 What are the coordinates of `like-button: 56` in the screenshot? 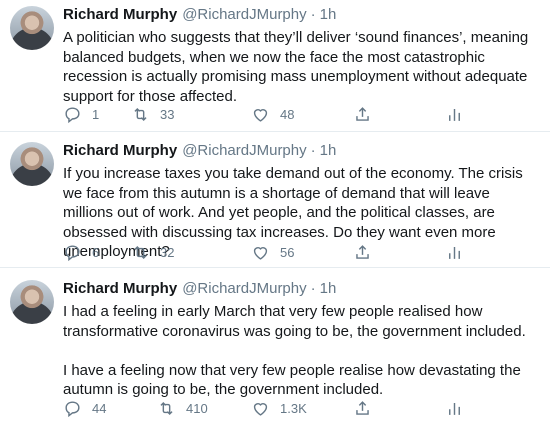 It's located at (272, 252).